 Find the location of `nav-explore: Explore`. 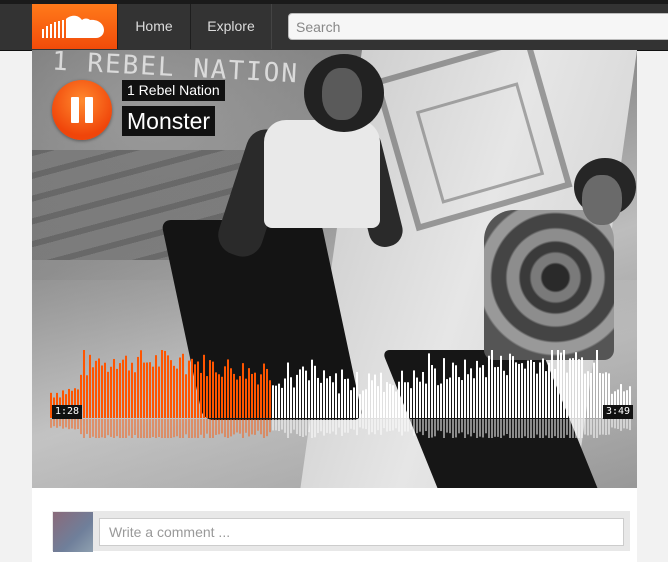

nav-explore: Explore is located at coordinates (231, 26).